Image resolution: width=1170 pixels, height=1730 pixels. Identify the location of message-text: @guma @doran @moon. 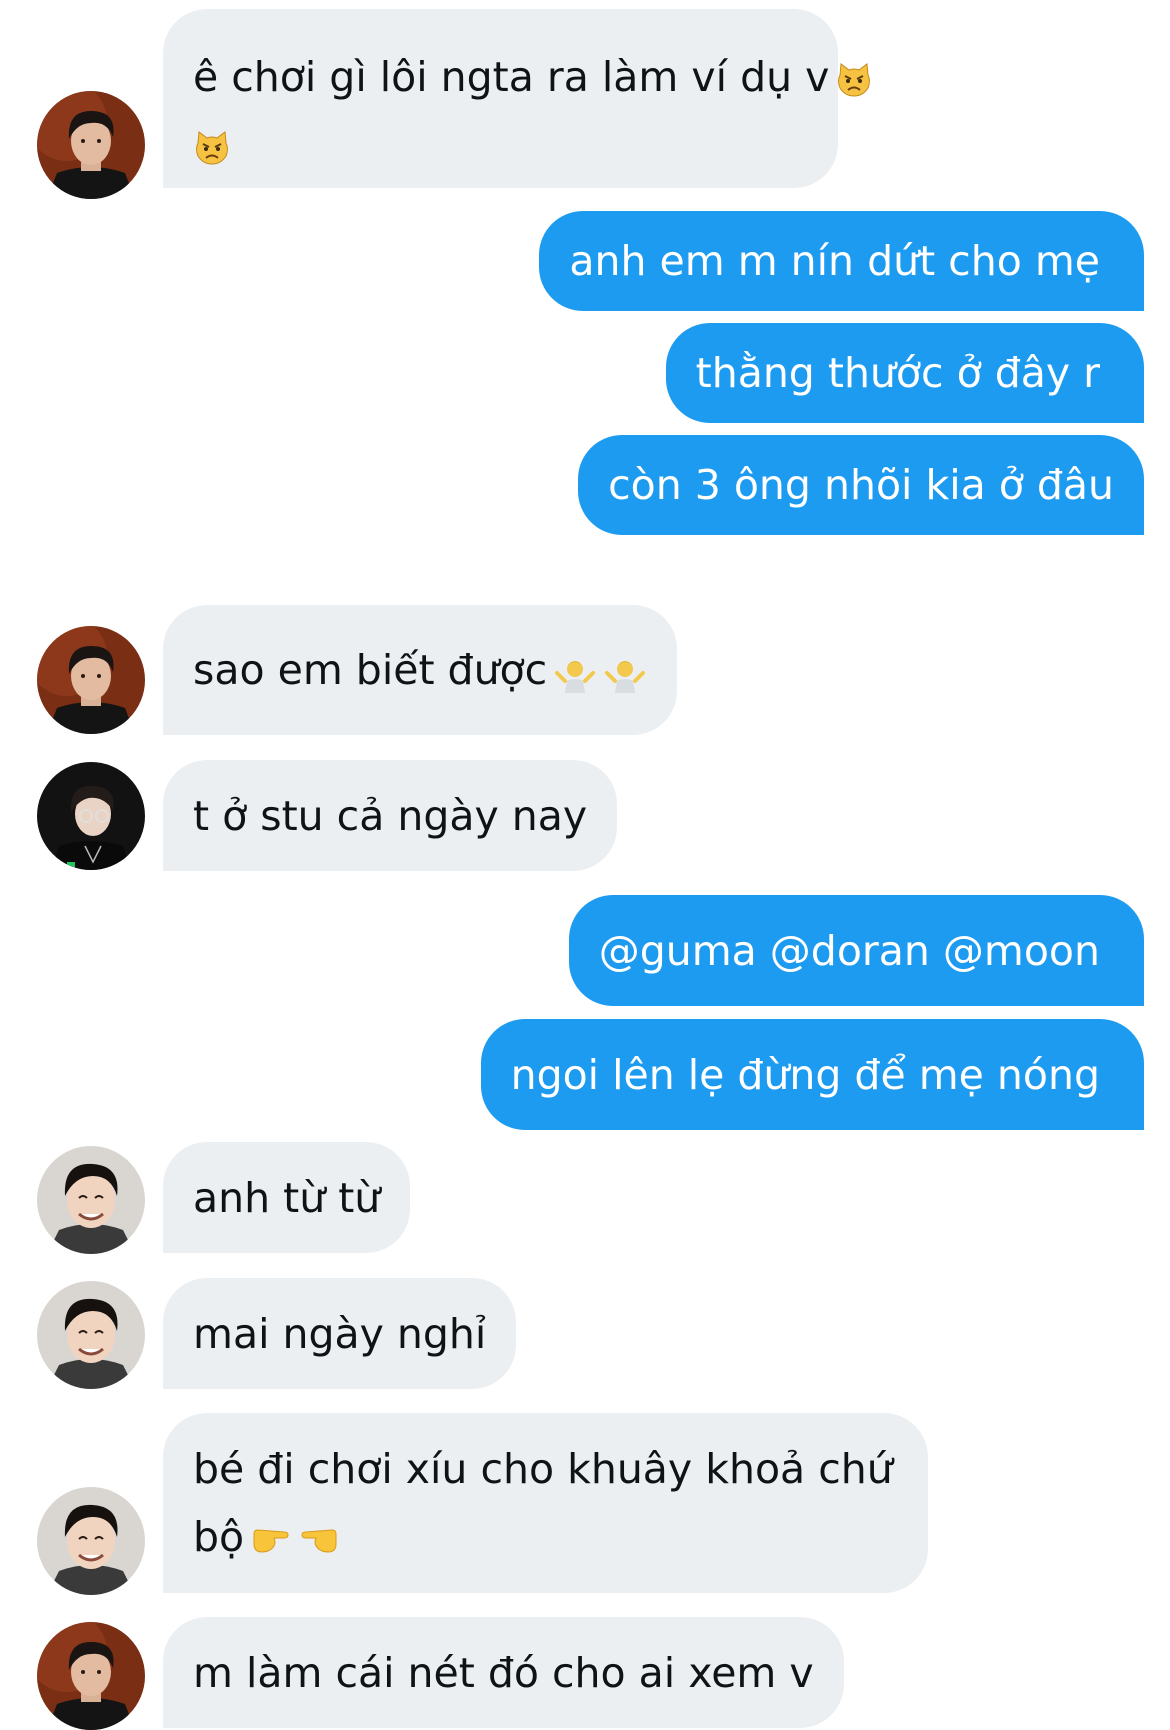
(849, 951).